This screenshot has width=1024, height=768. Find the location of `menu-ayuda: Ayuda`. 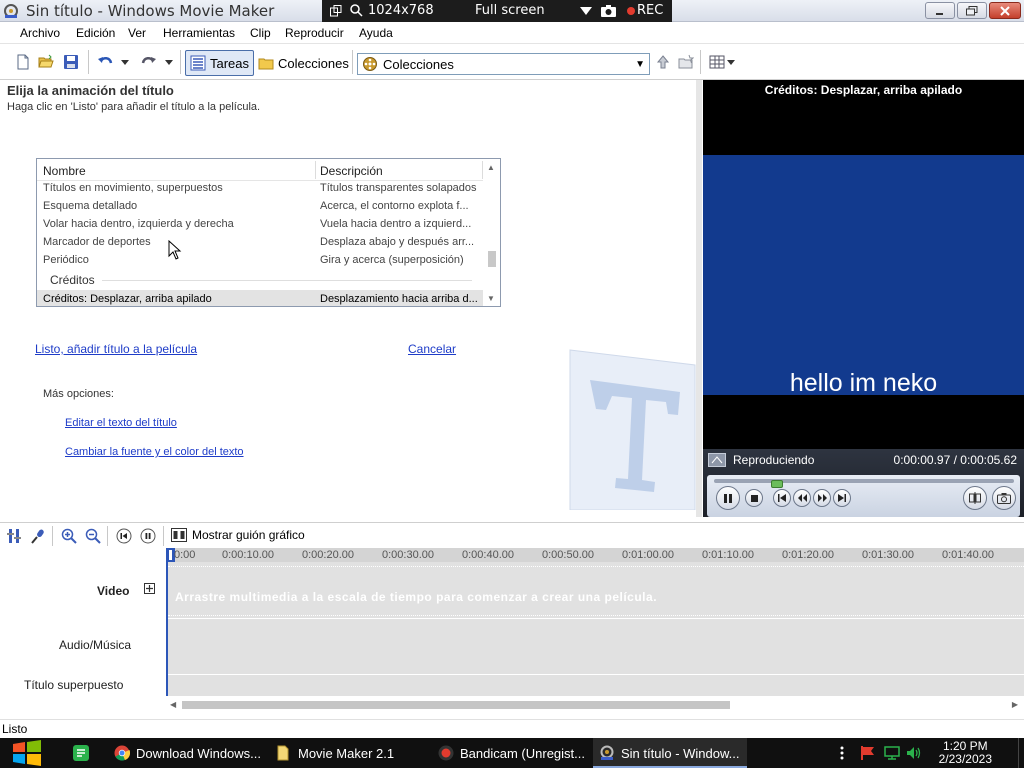

menu-ayuda: Ayuda is located at coordinates (376, 33).